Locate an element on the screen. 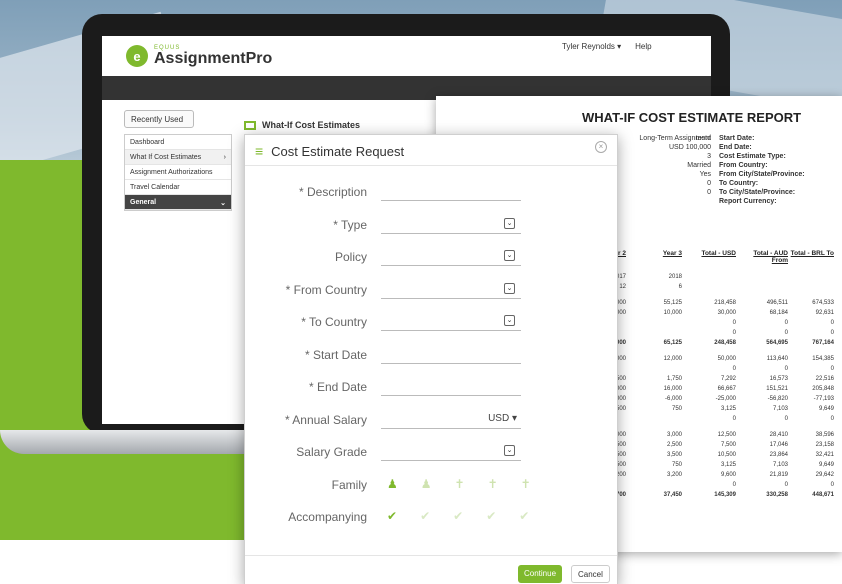 The width and height of the screenshot is (842, 584). report-cell: 248,458 is located at coordinates (725, 343).